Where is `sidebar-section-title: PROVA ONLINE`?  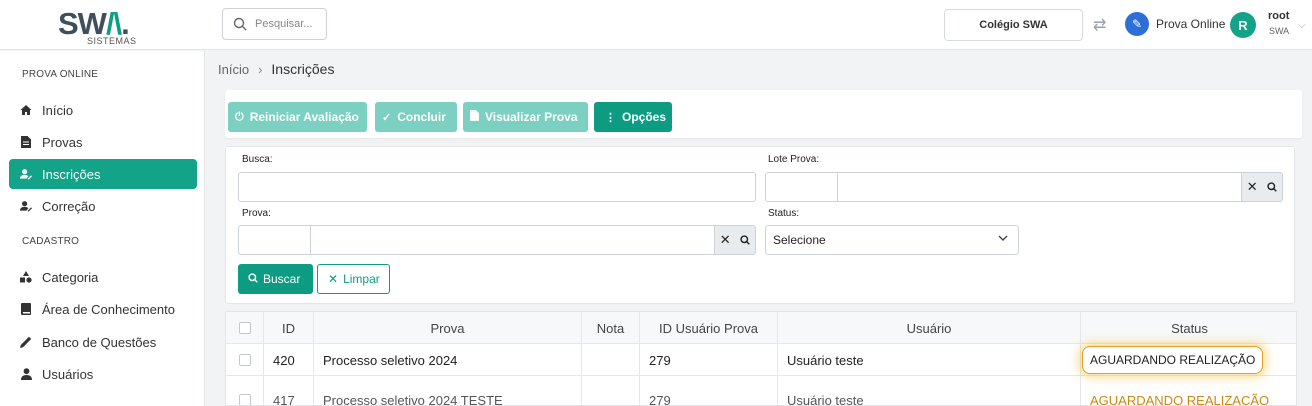 sidebar-section-title: PROVA ONLINE is located at coordinates (60, 74).